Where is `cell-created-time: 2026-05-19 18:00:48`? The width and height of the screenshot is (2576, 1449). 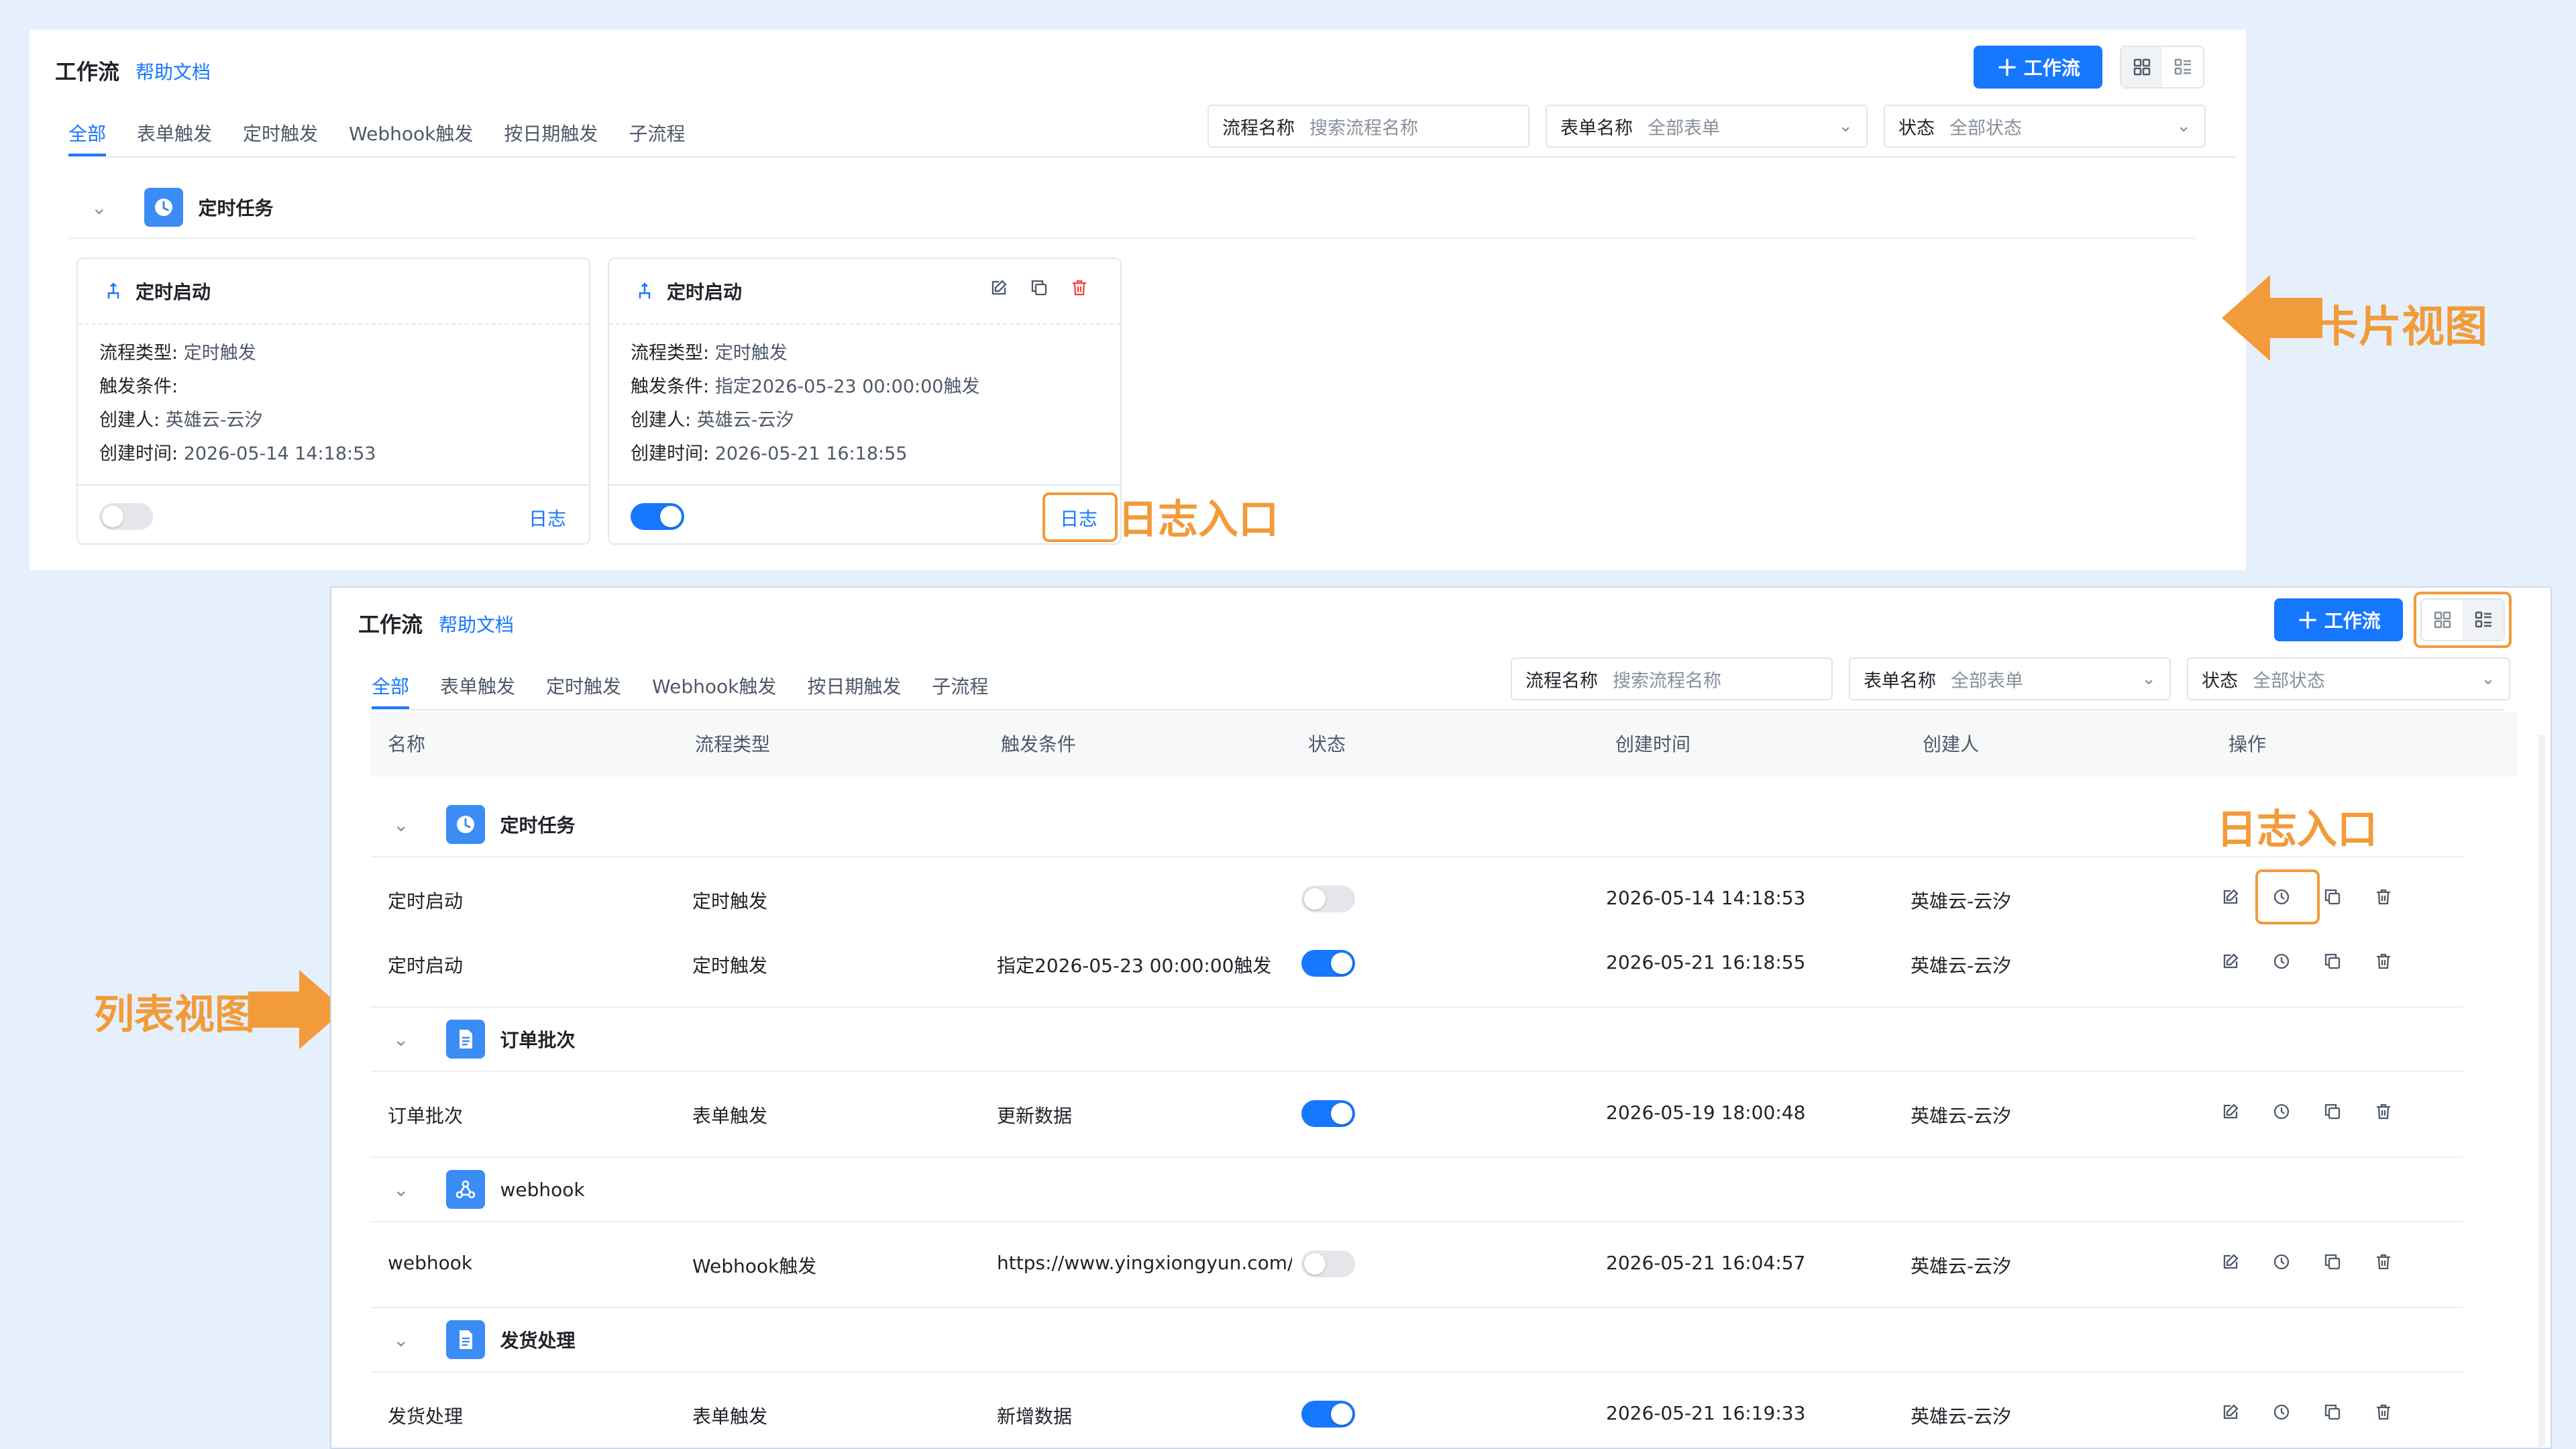
cell-created-time: 2026-05-19 18:00:48 is located at coordinates (1706, 1113).